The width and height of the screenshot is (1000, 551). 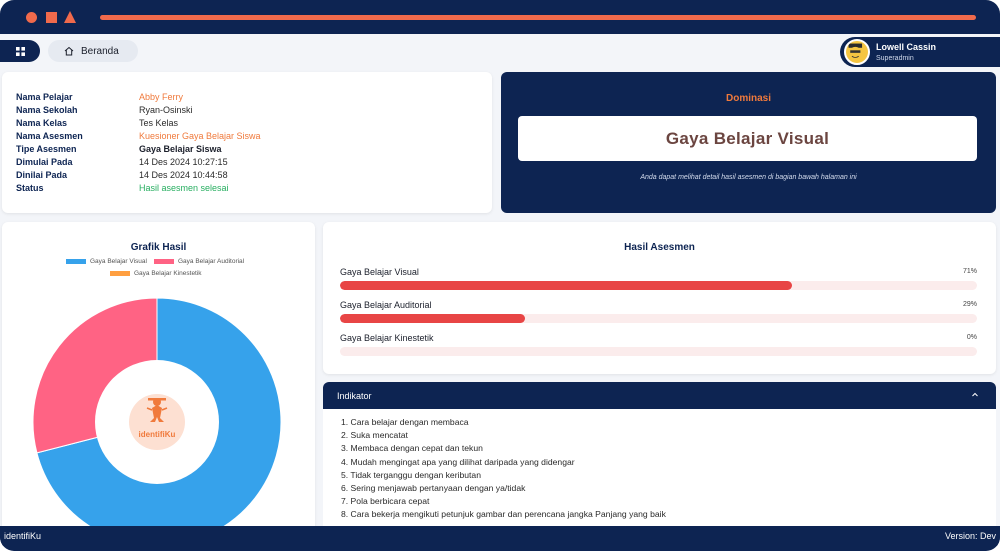 I want to click on info-row: Nama Sekolah Ryan-Osinski, so click(x=104, y=110).